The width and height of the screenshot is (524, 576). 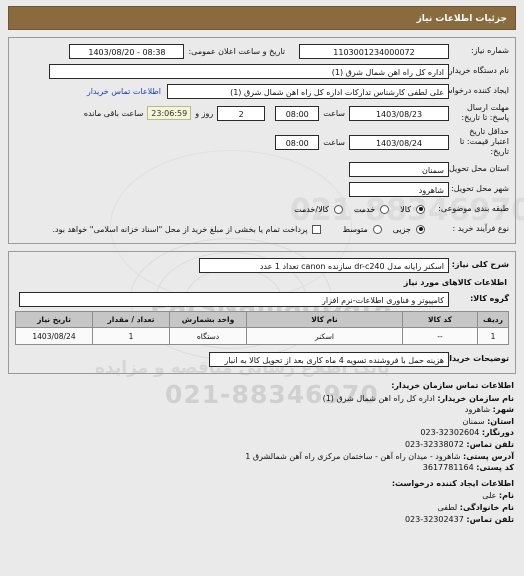 What do you see at coordinates (485, 112) in the screenshot?
I see `deadline-label: مهلت ارسال پاسخ: تا تاریخ:` at bounding box center [485, 112].